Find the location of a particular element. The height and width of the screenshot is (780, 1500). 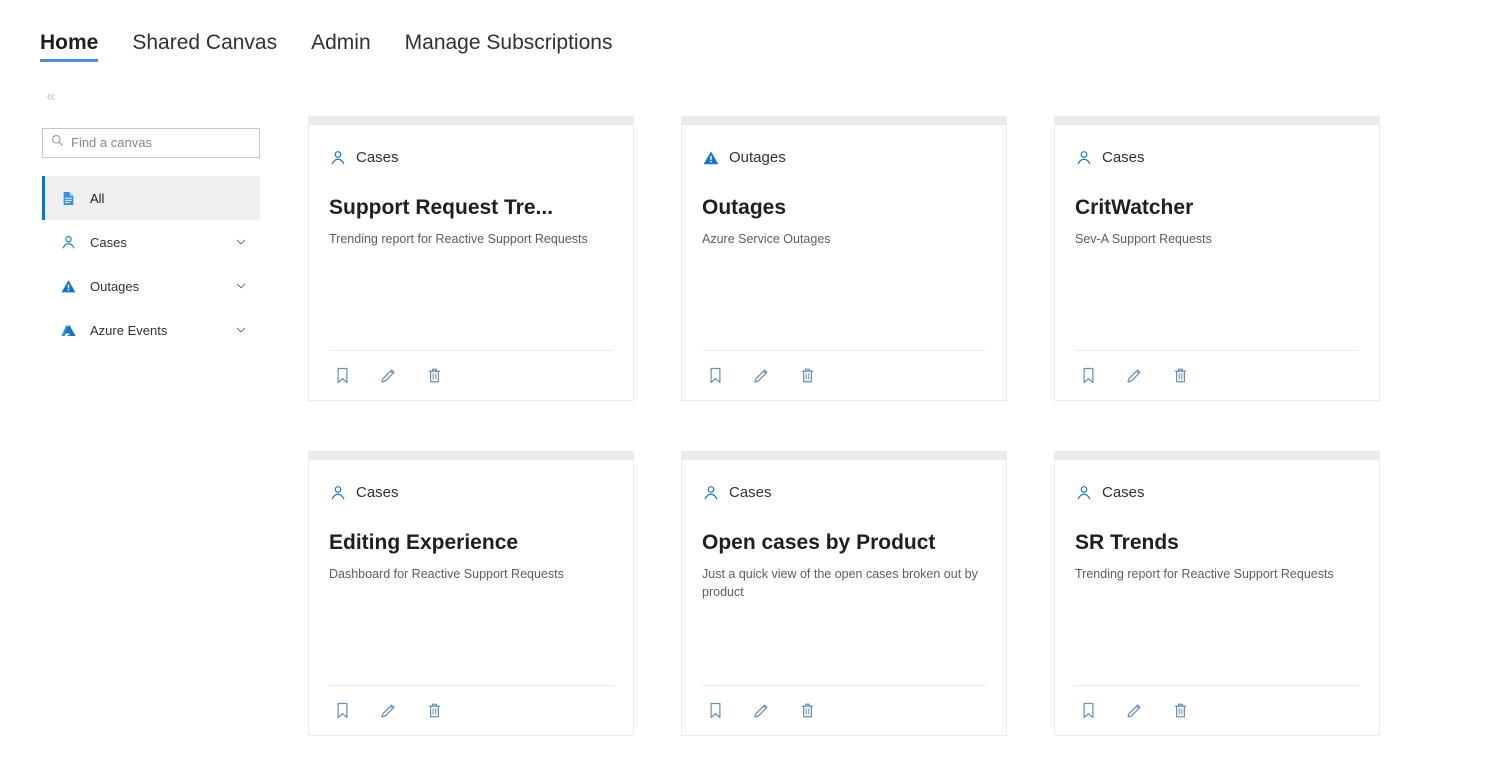

sidebar-nav-list: All Cases Outages Azure Events is located at coordinates (151, 264).